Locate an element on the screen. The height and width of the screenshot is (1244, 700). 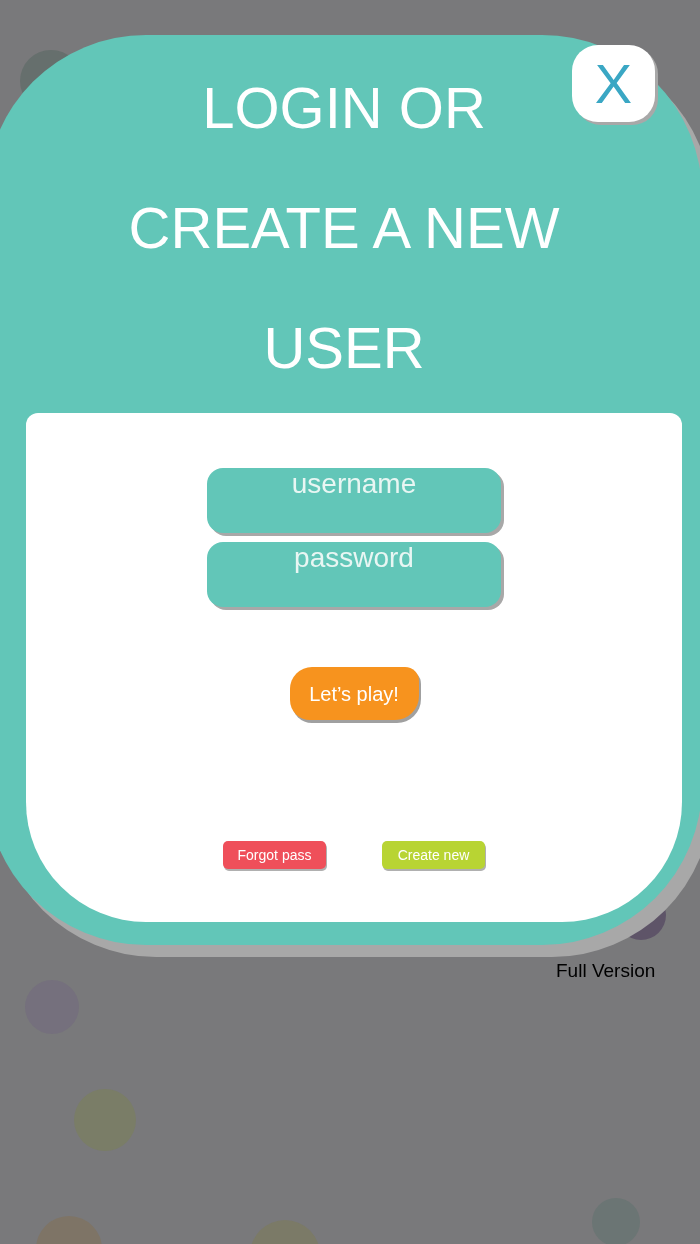
username-field: username is located at coordinates (354, 500).